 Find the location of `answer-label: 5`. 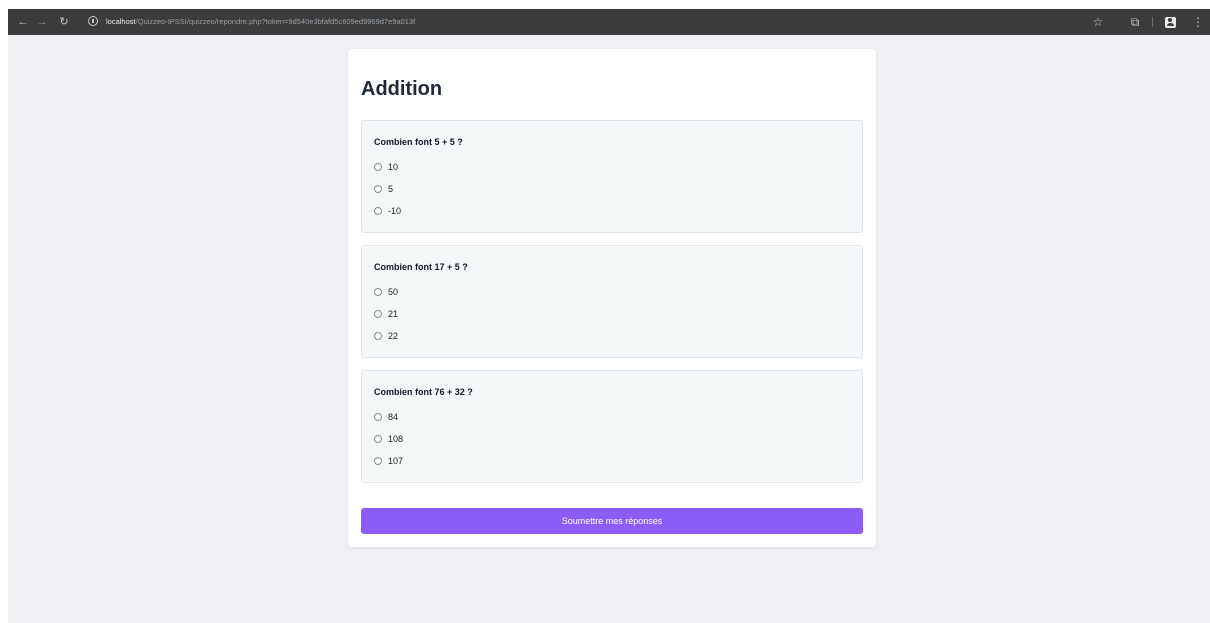

answer-label: 5 is located at coordinates (391, 189).